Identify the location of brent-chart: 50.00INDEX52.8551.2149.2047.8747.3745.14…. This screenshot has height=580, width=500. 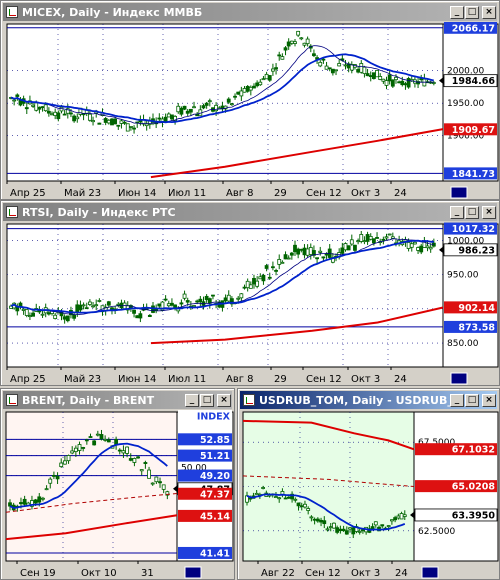
(118, 494).